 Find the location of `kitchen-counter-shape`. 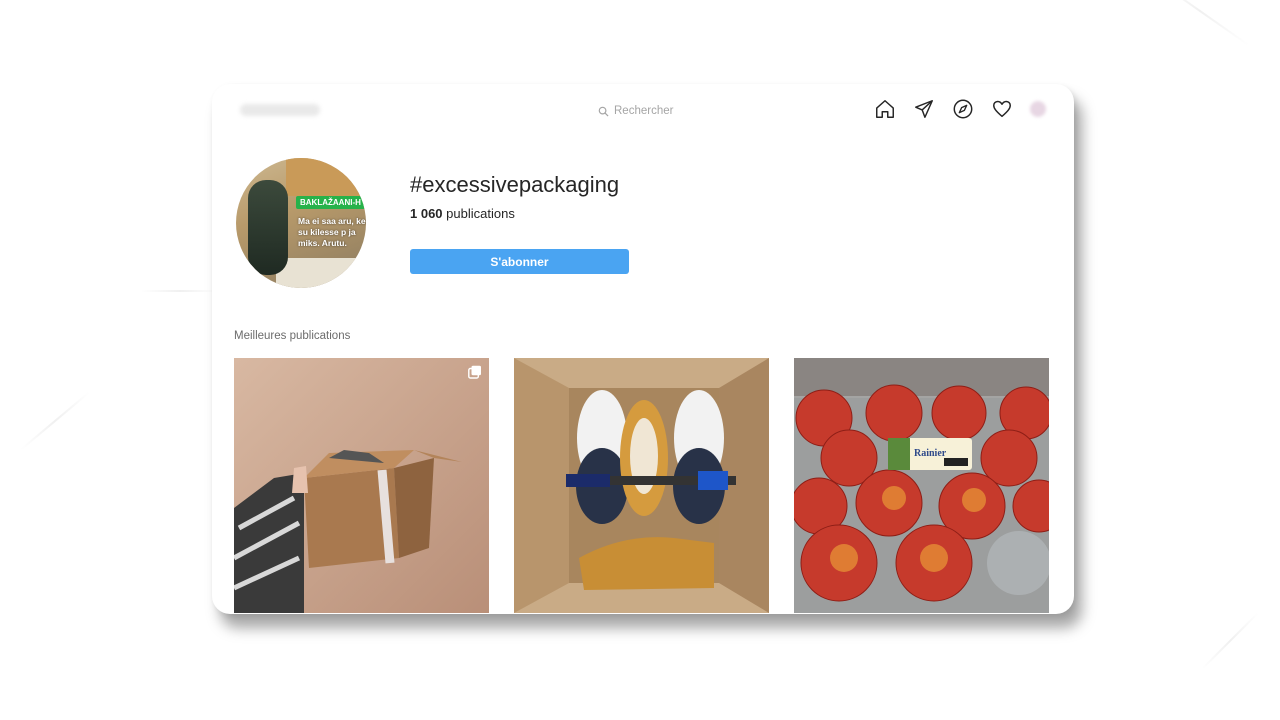

kitchen-counter-shape is located at coordinates (321, 273).